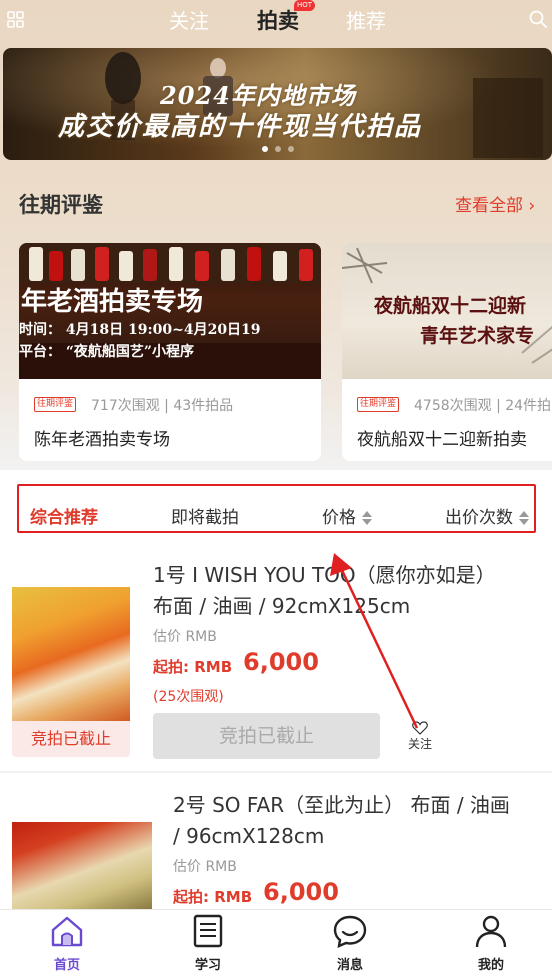 The width and height of the screenshot is (552, 978). Describe the element at coordinates (207, 965) in the screenshot. I see `tabbar-label: 学习` at that location.